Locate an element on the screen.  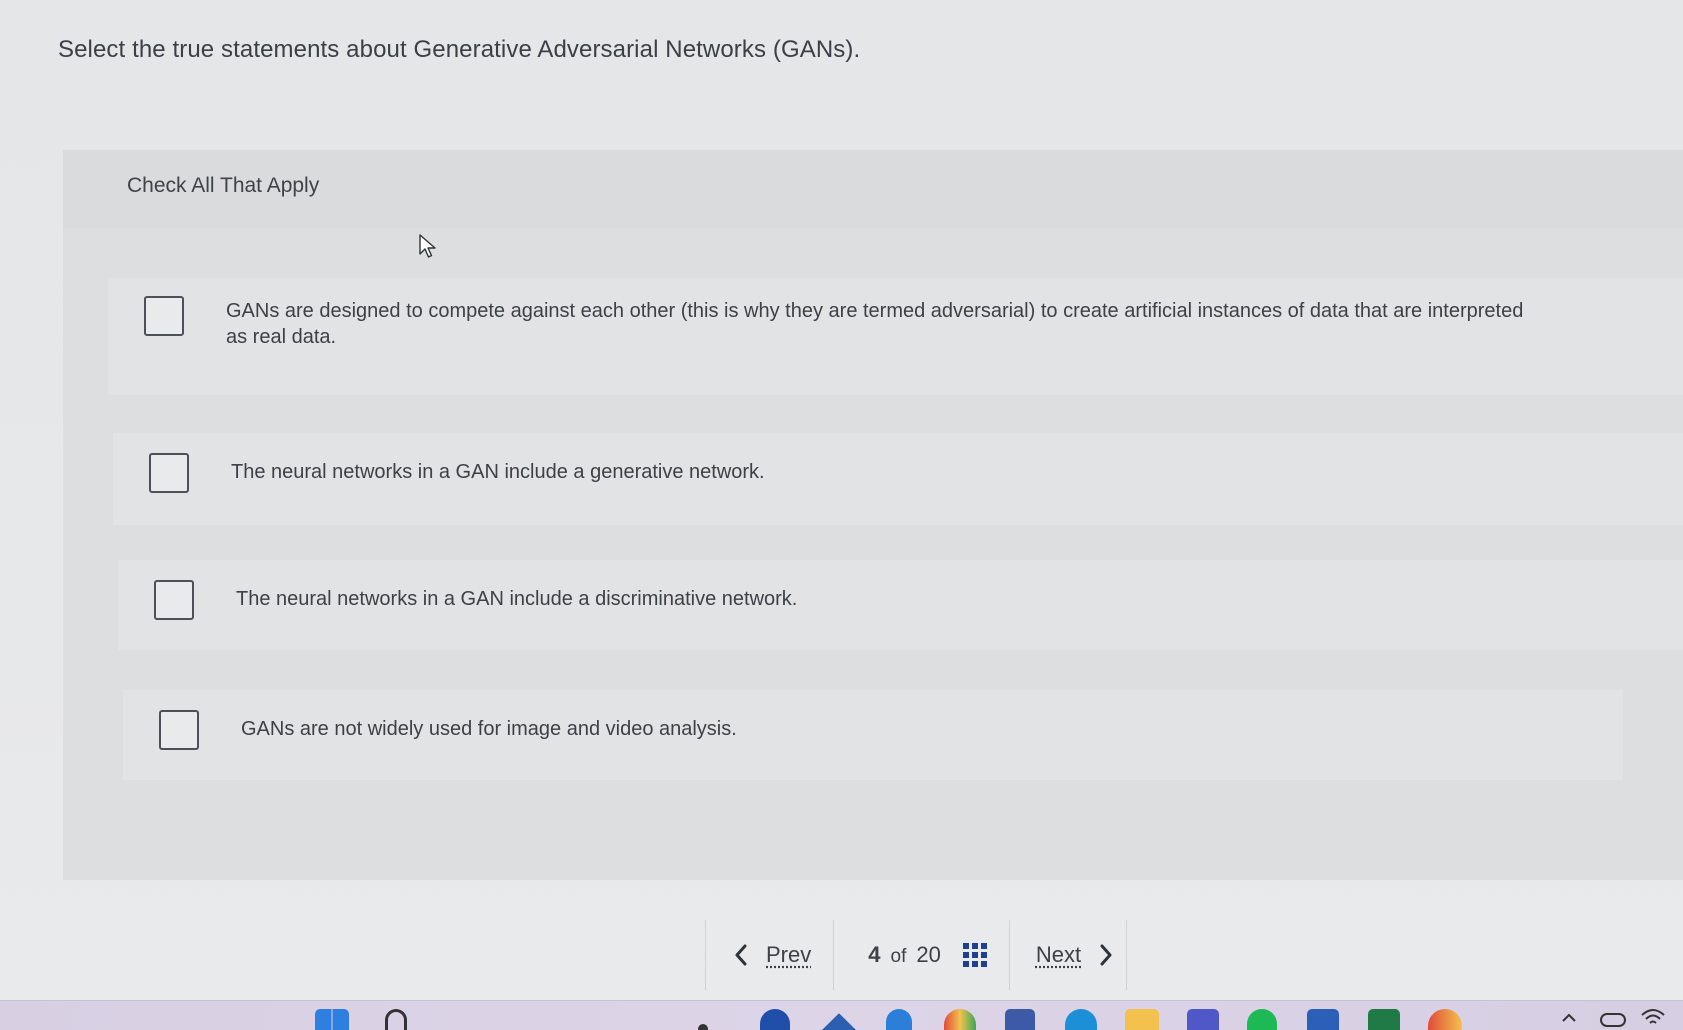
spotify-icon is located at coordinates (1262, 1019).